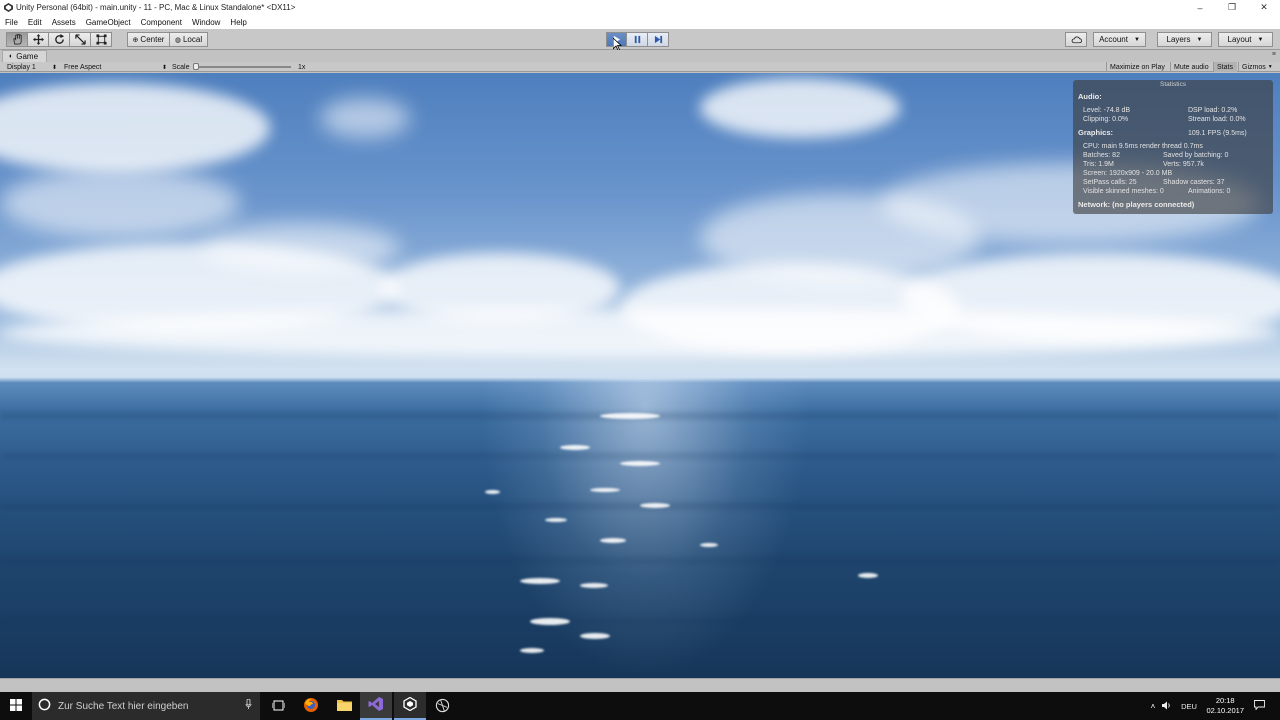  What do you see at coordinates (1194, 182) in the screenshot?
I see `shadow-casters: Shadow casters: 37` at bounding box center [1194, 182].